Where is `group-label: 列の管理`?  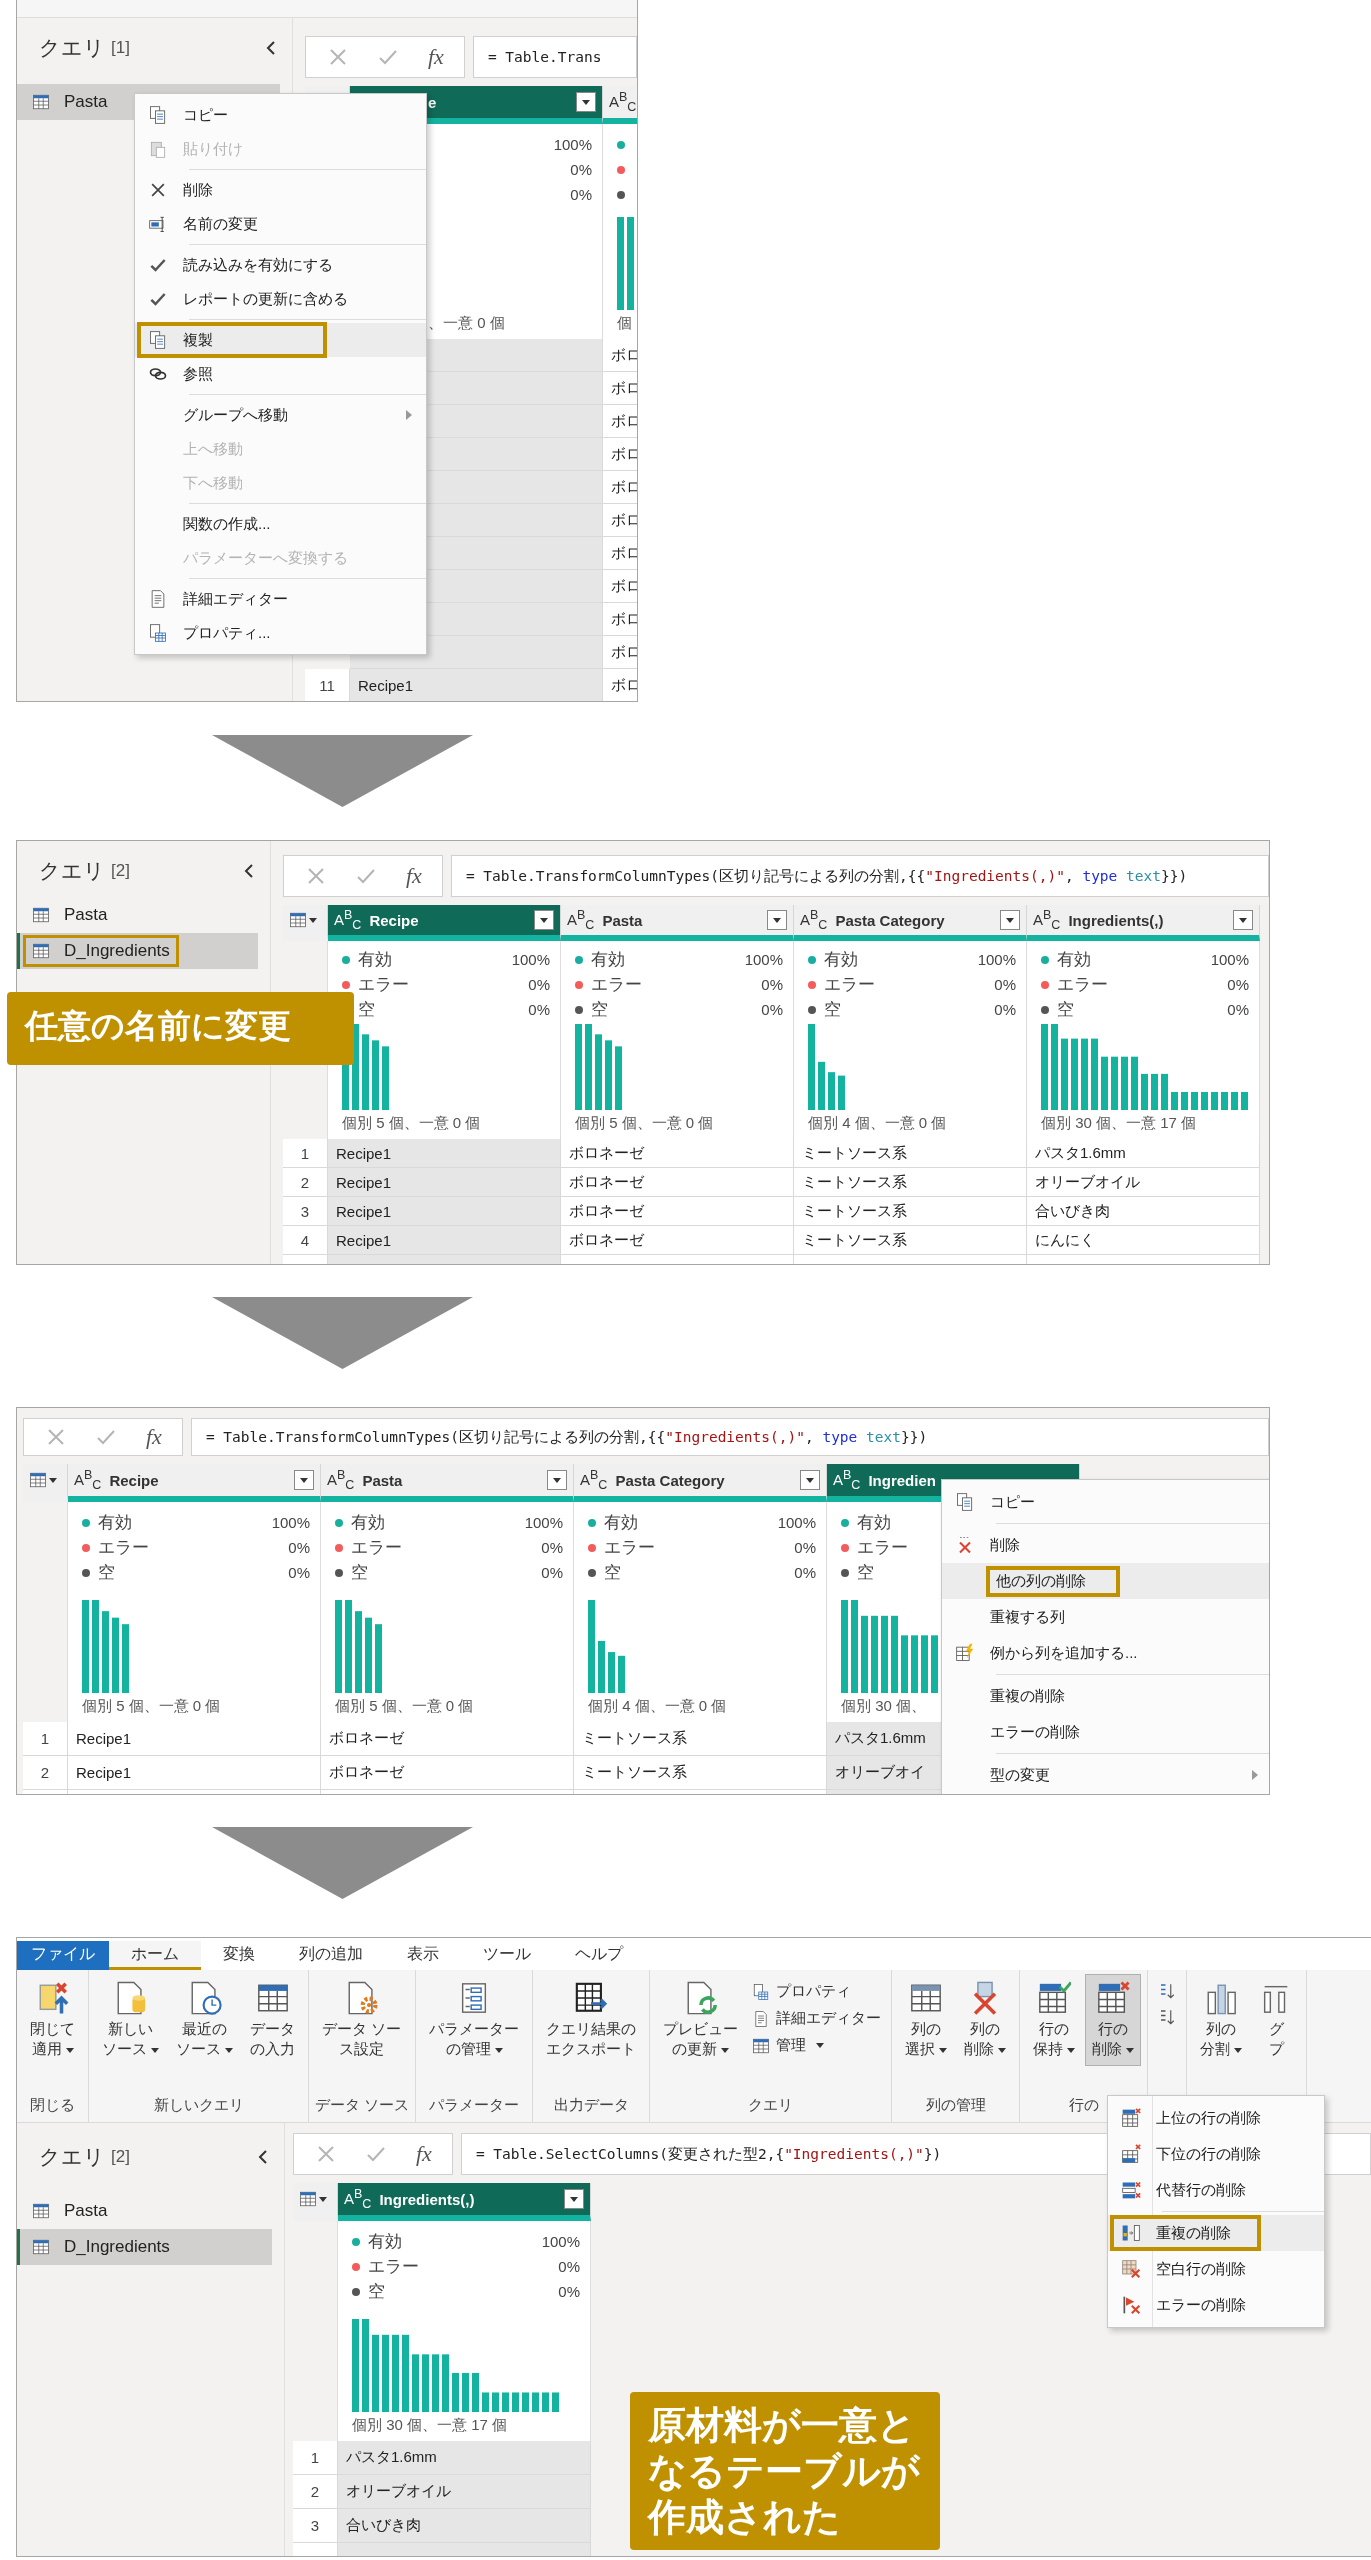
group-label: 列の管理 is located at coordinates (955, 2105).